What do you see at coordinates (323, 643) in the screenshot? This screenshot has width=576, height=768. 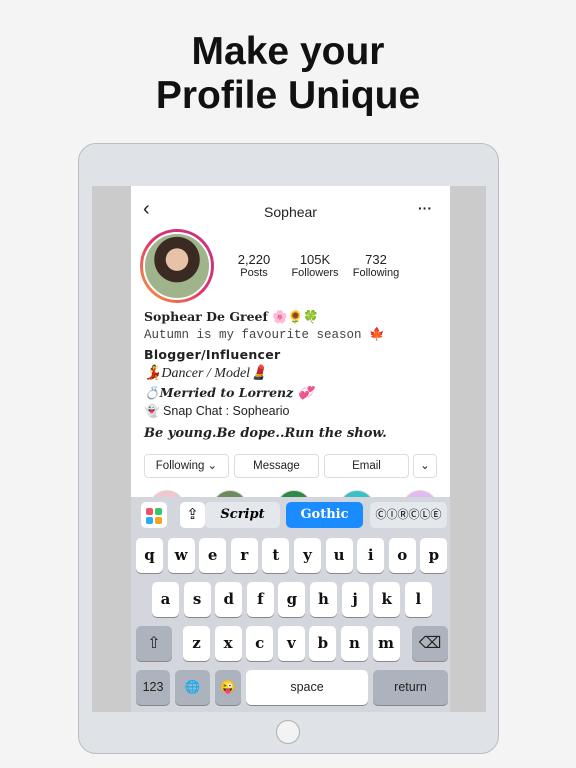 I see `key: b` at bounding box center [323, 643].